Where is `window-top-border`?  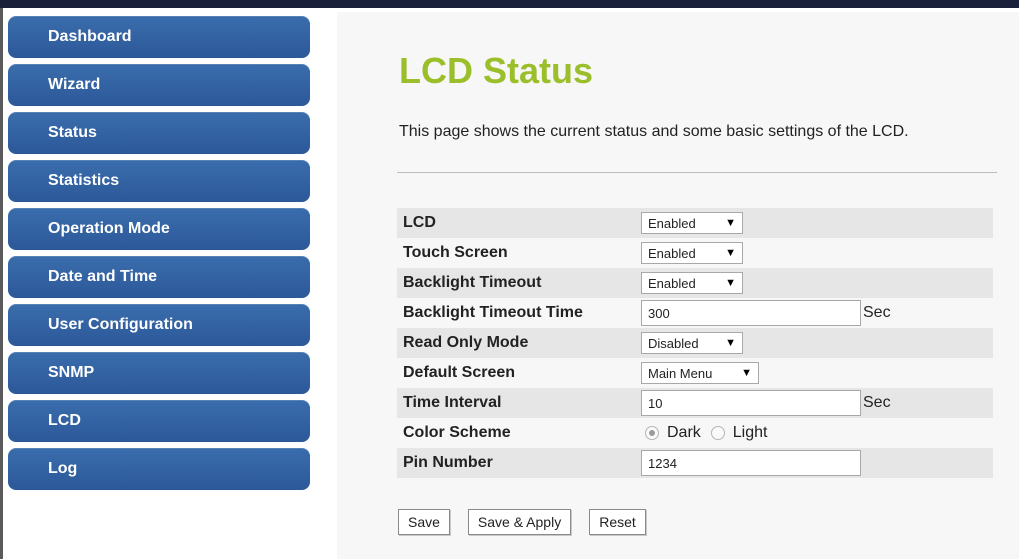
window-top-border is located at coordinates (509, 4).